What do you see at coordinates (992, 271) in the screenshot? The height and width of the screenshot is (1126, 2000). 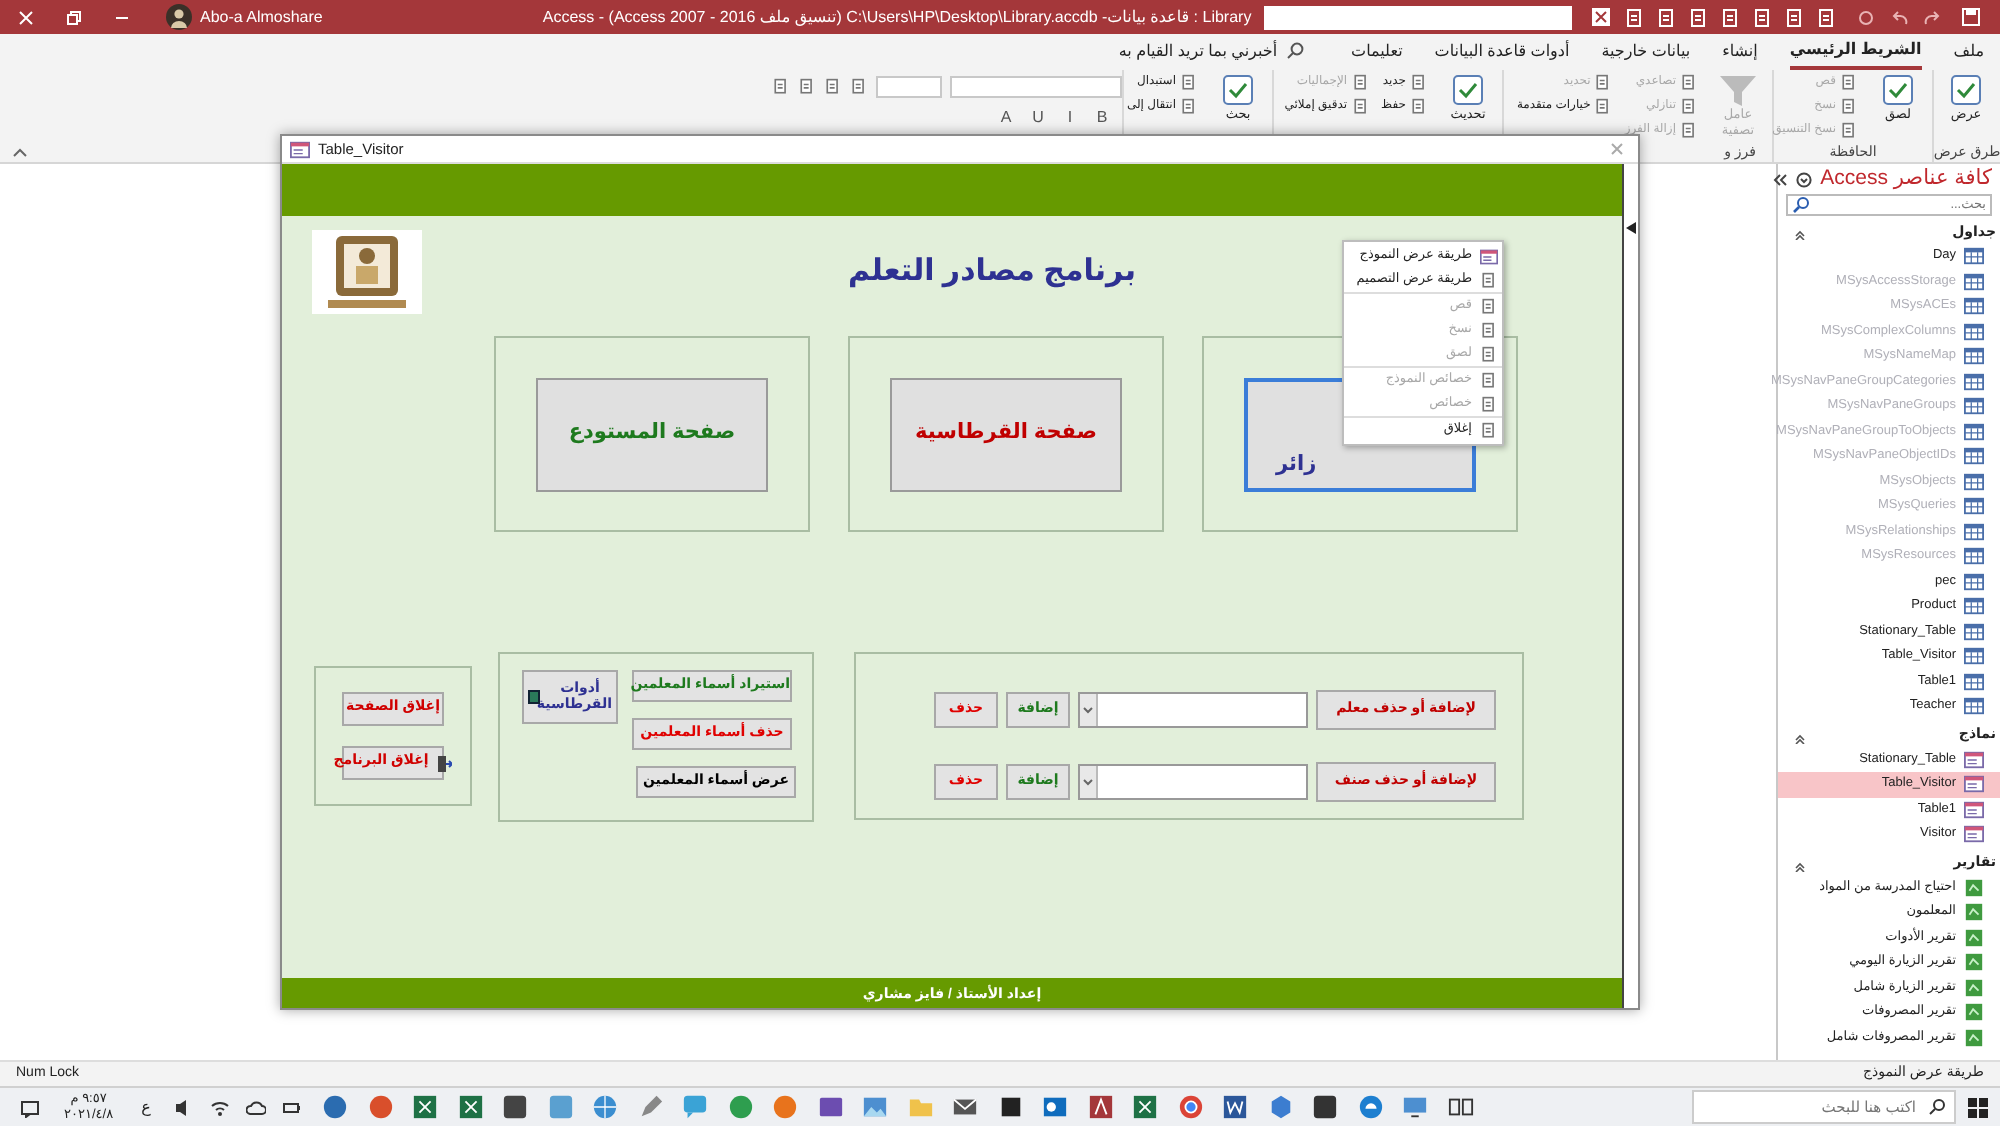 I see `form-heading: برنامج مصادر التعلم` at bounding box center [992, 271].